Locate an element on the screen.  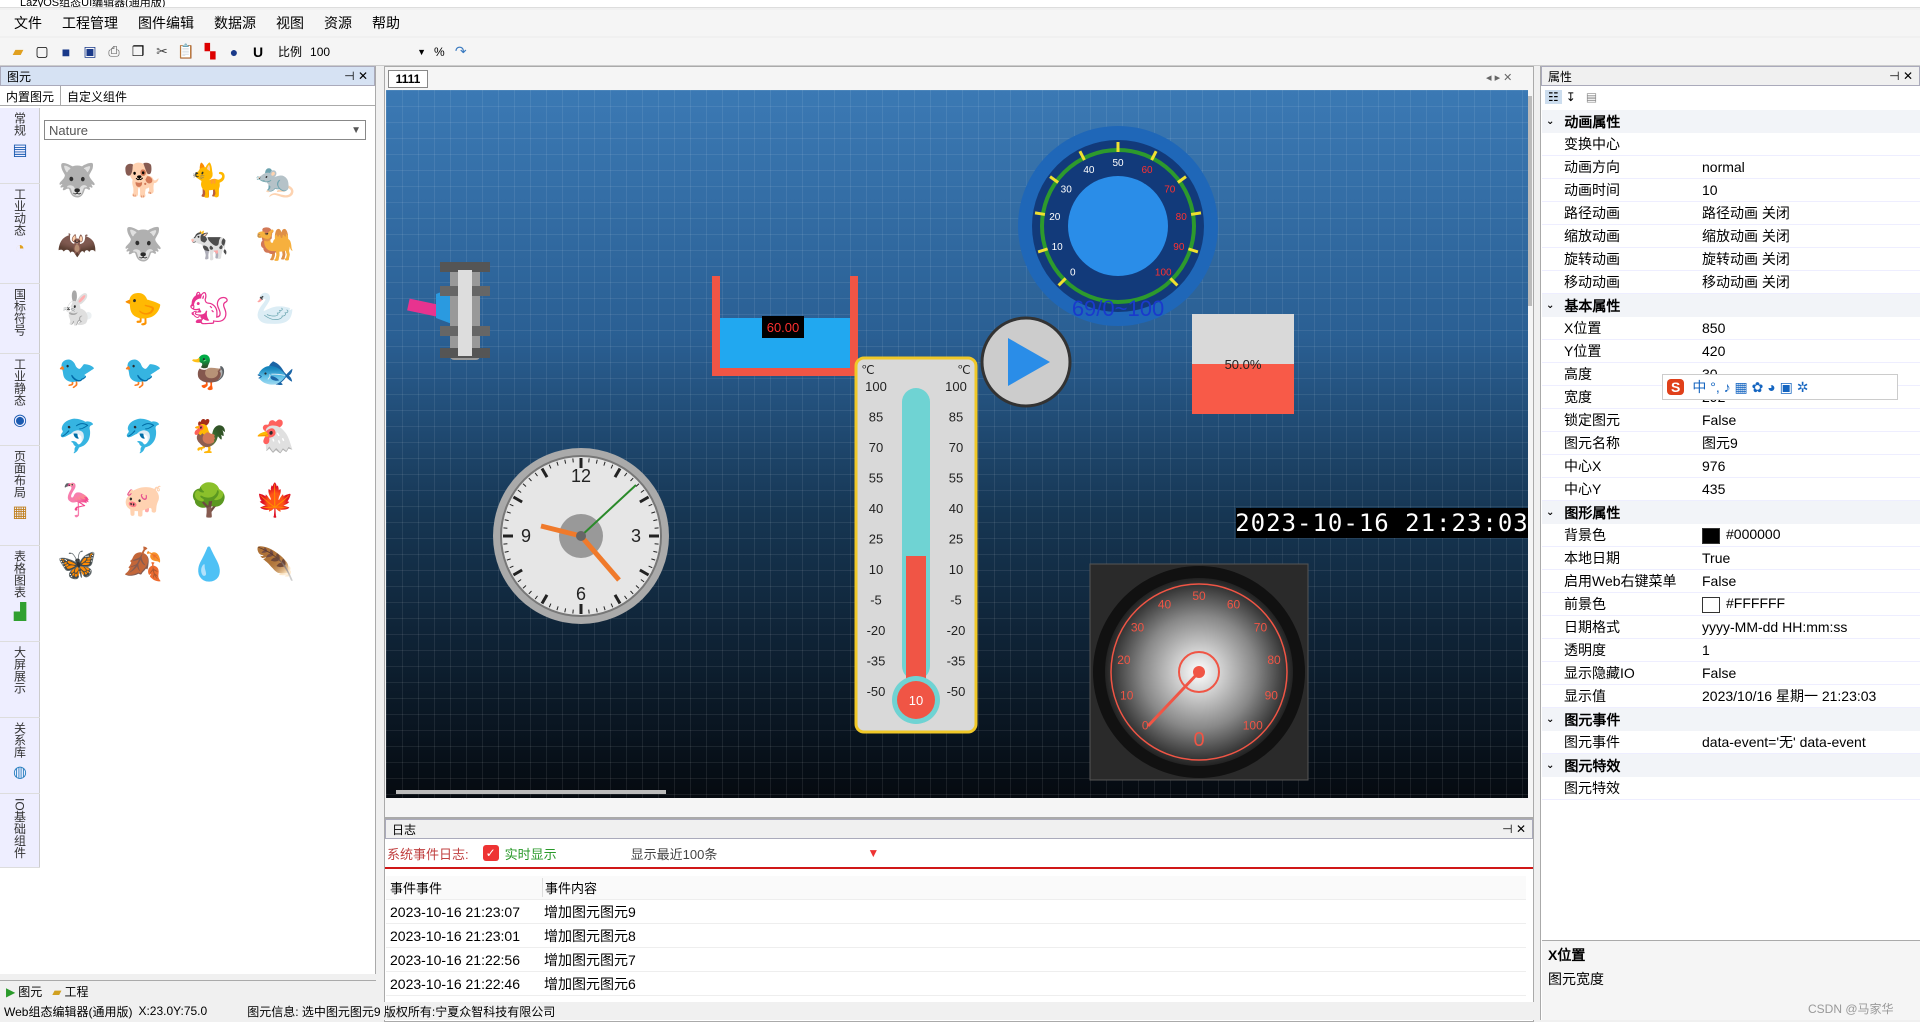
menu-view: 视图 is located at coordinates (290, 23).